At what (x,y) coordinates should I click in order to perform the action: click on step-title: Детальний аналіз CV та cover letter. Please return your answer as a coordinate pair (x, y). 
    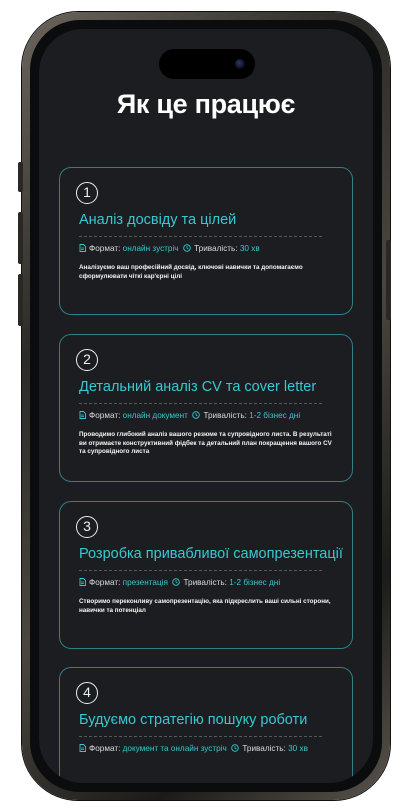
    Looking at the image, I should click on (198, 387).